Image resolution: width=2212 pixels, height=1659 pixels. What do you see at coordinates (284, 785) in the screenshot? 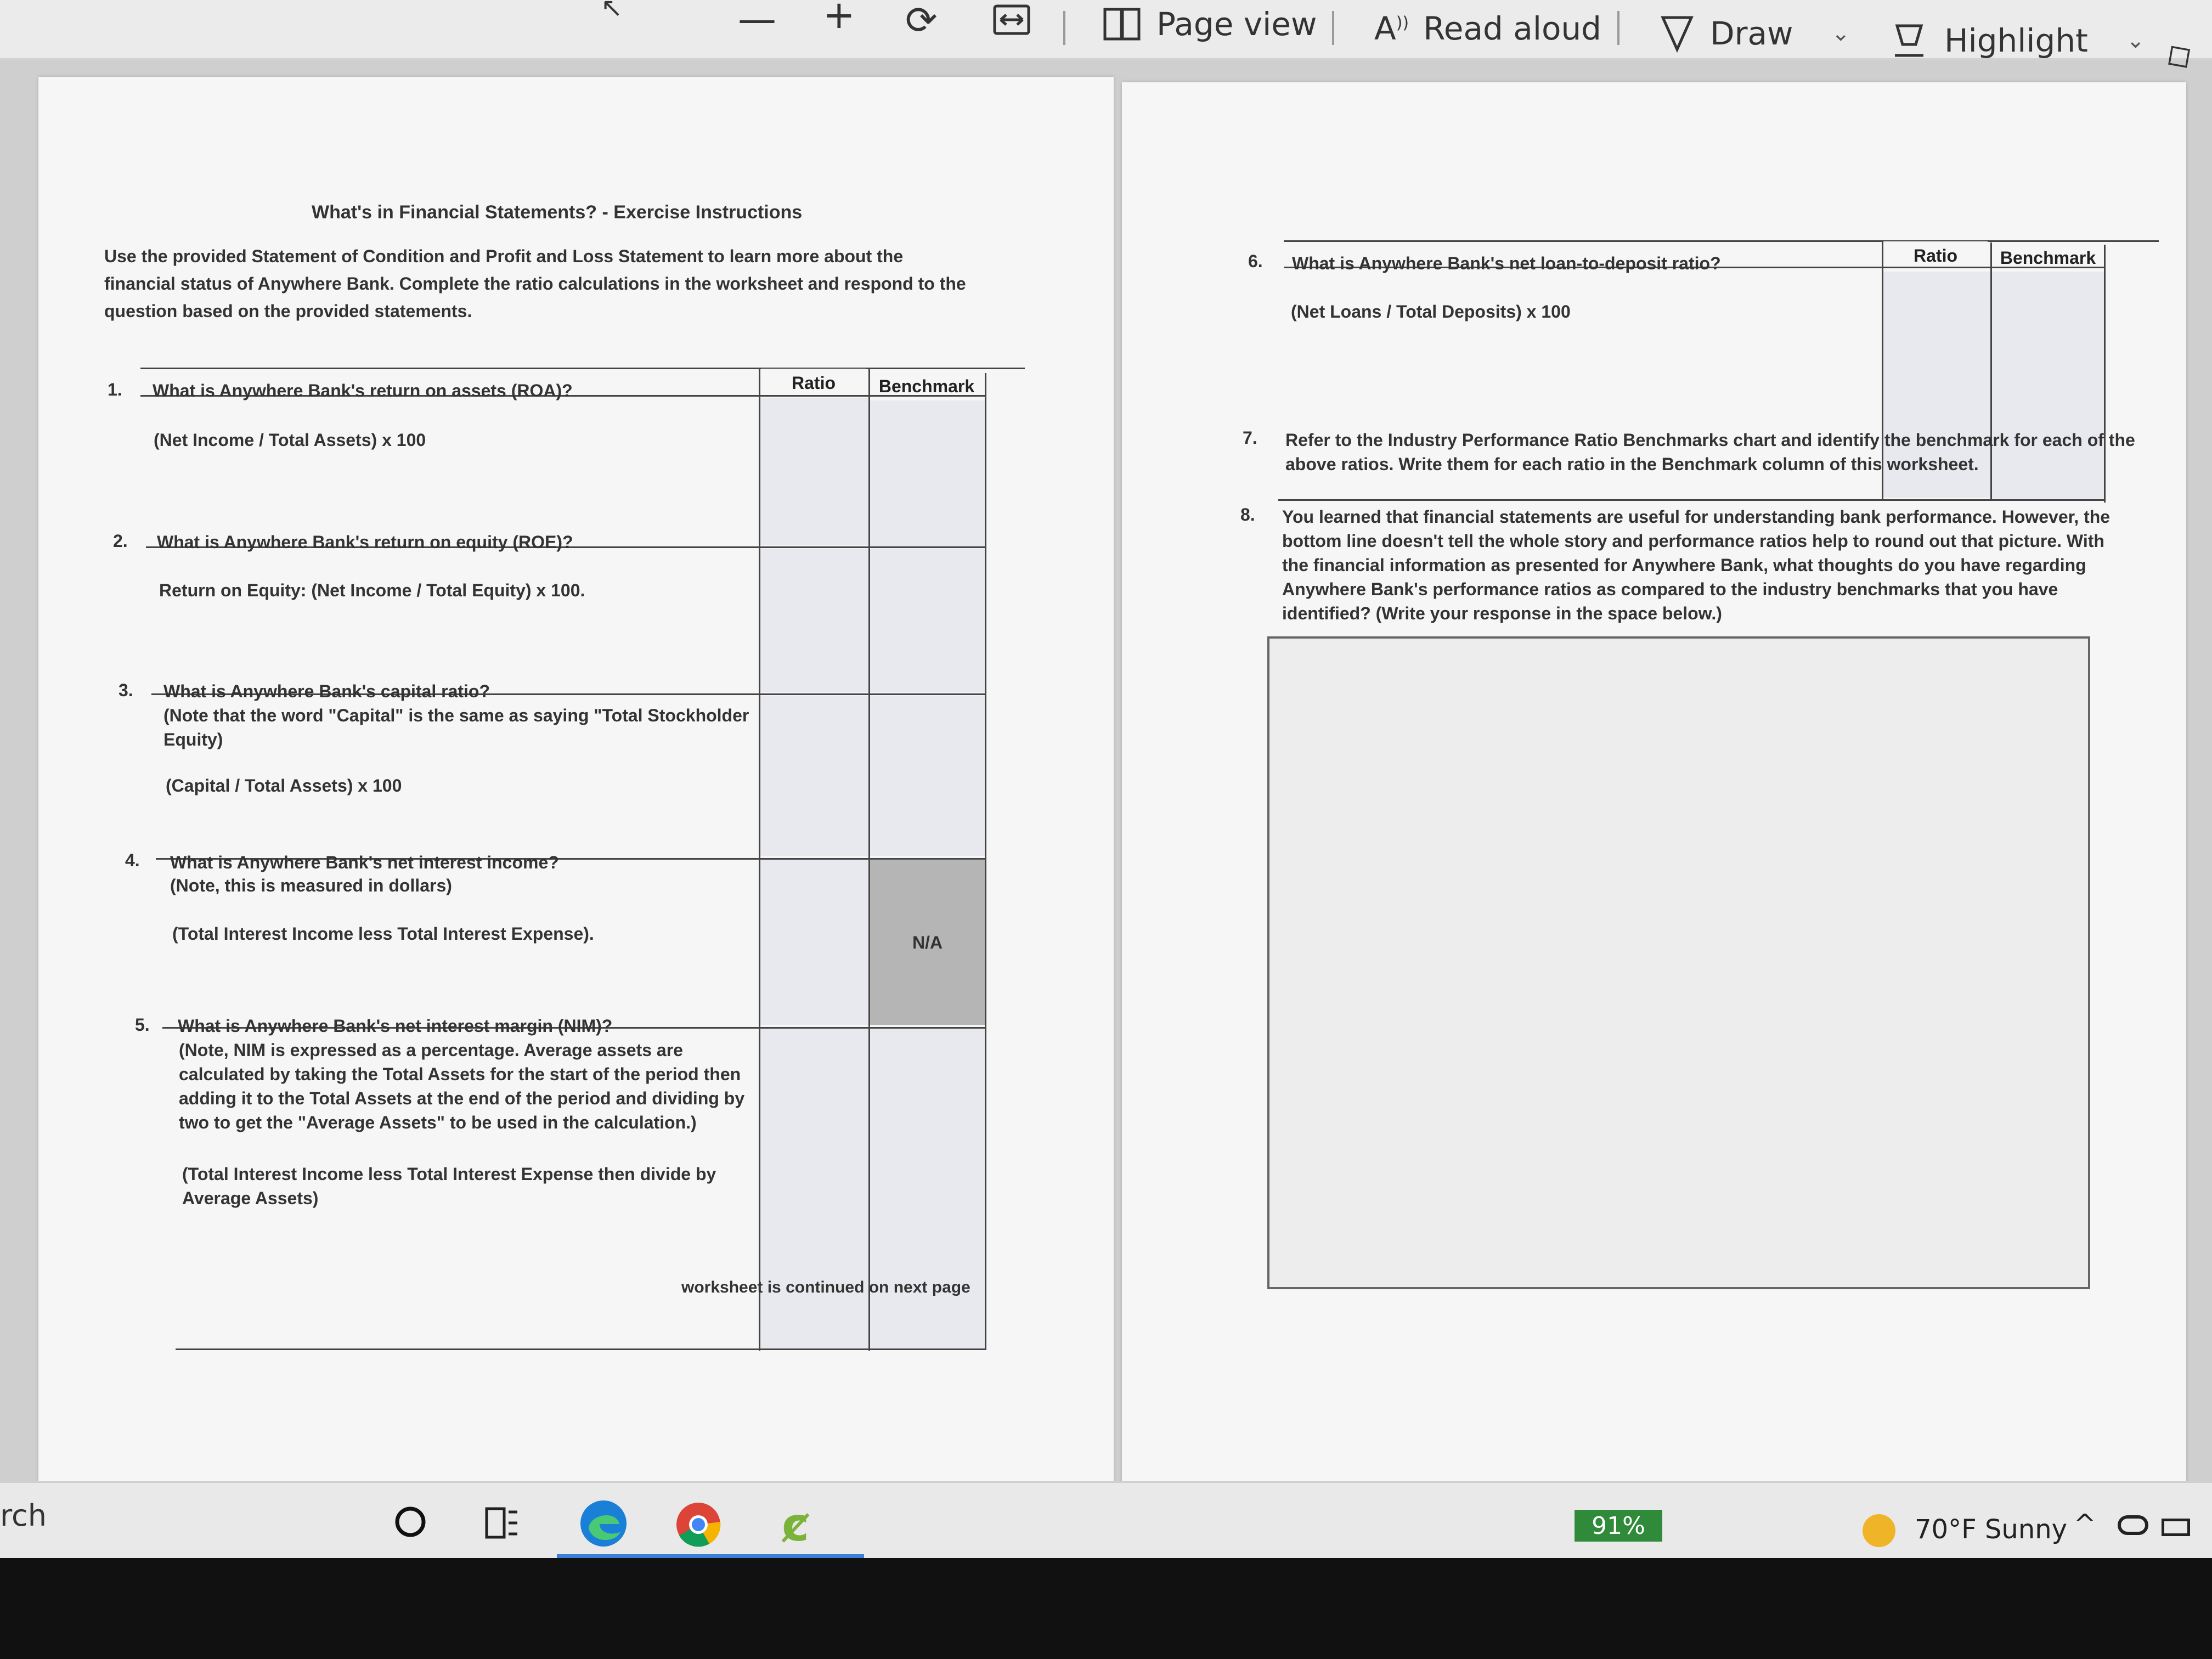
I see `question-formula: (Capital / Total Assets) x 100` at bounding box center [284, 785].